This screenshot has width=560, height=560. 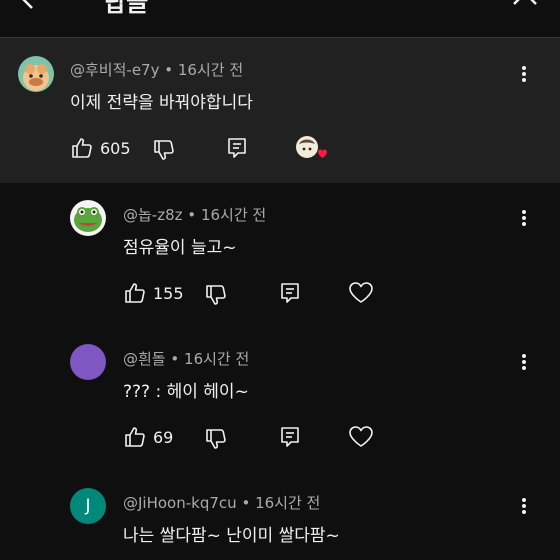 I want to click on back-button, so click(x=36, y=7).